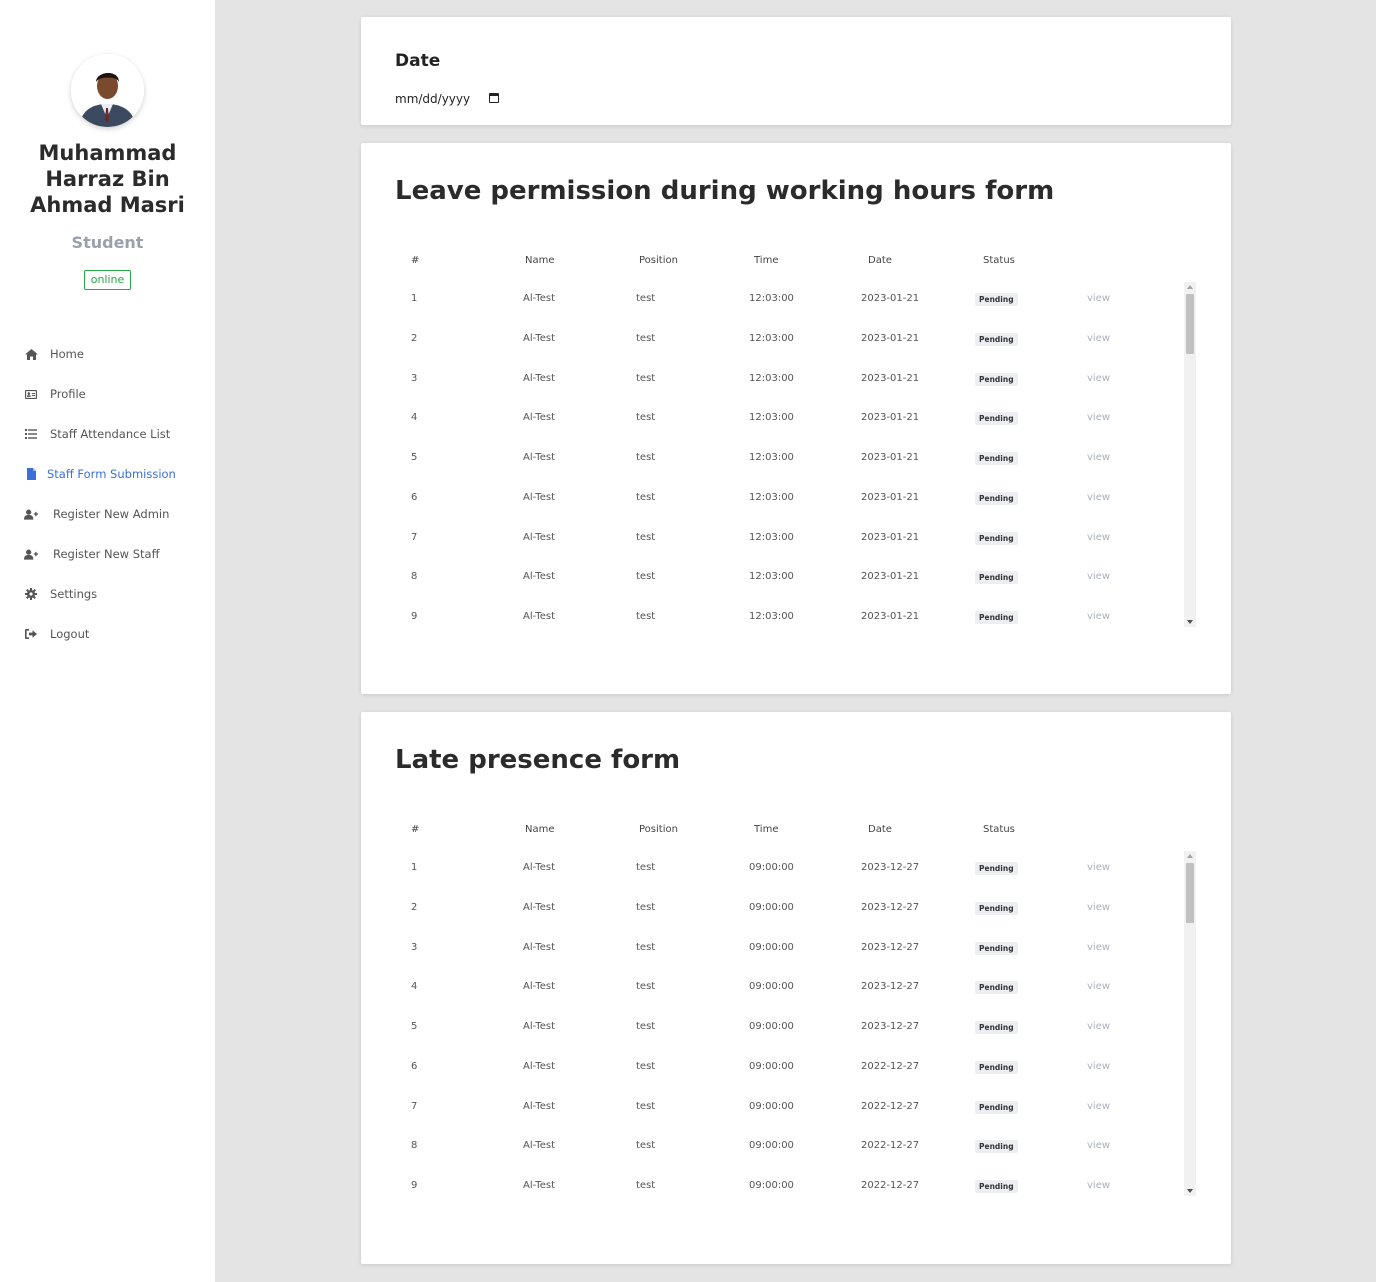 The image size is (1376, 1282). Describe the element at coordinates (31, 354) in the screenshot. I see `home-icon` at that location.